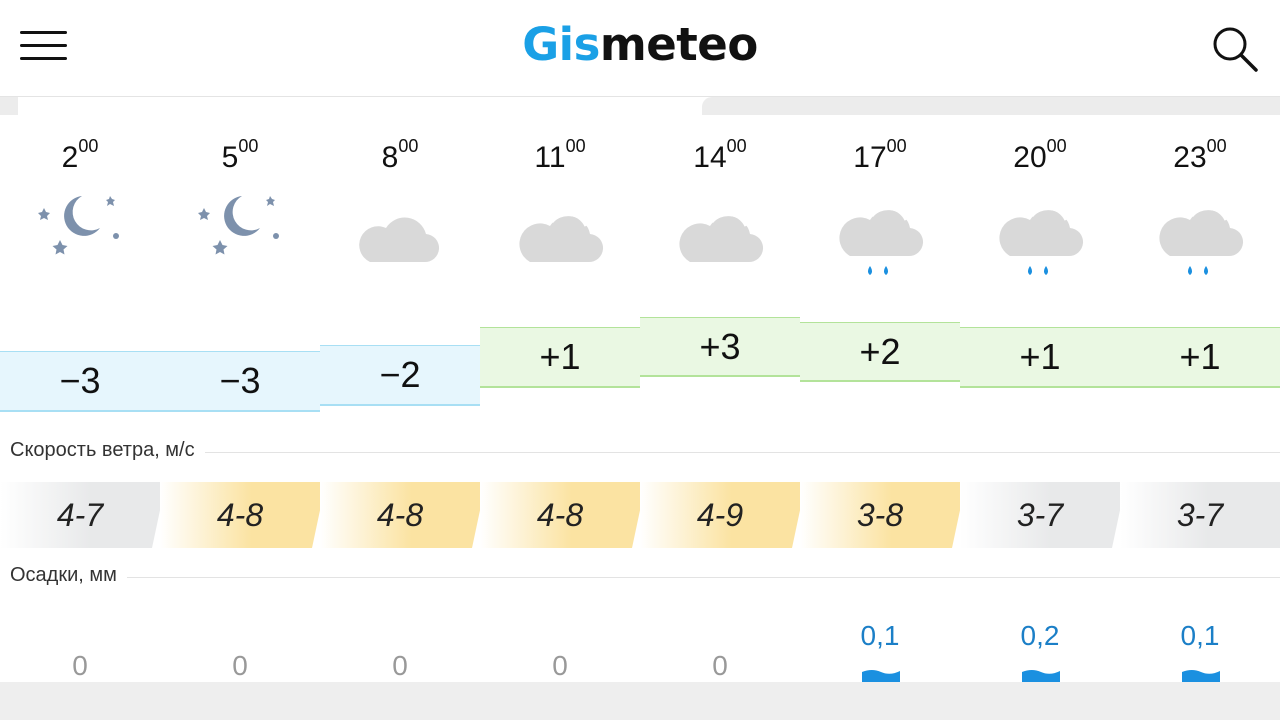 The height and width of the screenshot is (720, 1280). I want to click on precipitation-label: Осадки, мм, so click(68, 575).